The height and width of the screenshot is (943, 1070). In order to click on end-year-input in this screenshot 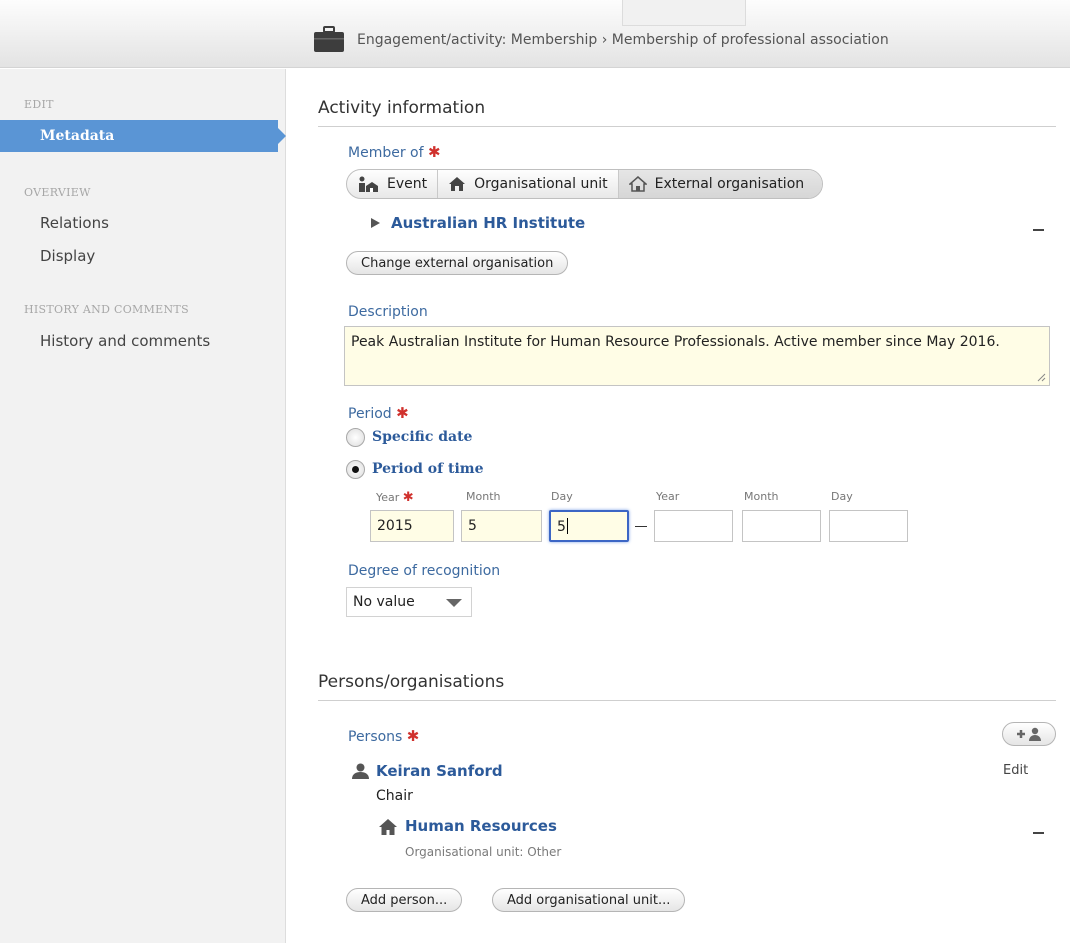, I will do `click(693, 526)`.